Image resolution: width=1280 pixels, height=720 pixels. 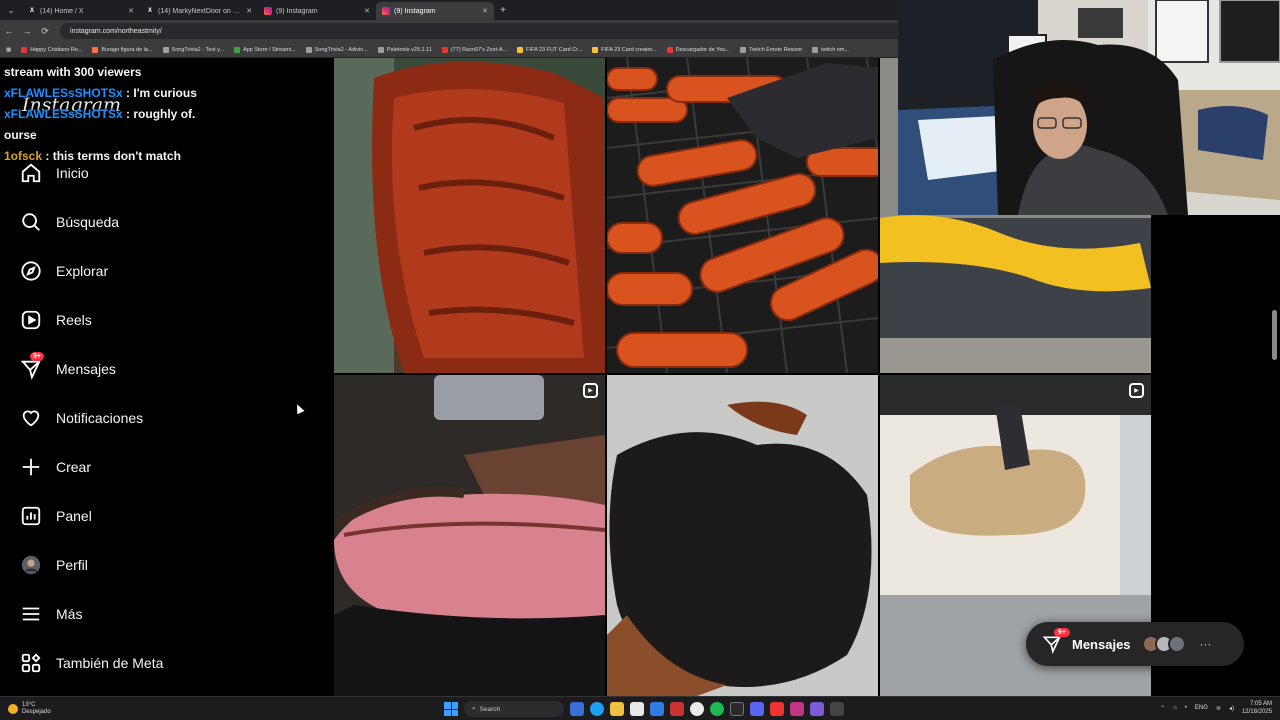 What do you see at coordinates (514, 709) in the screenshot?
I see `taskbar-search: ⌕ Search` at bounding box center [514, 709].